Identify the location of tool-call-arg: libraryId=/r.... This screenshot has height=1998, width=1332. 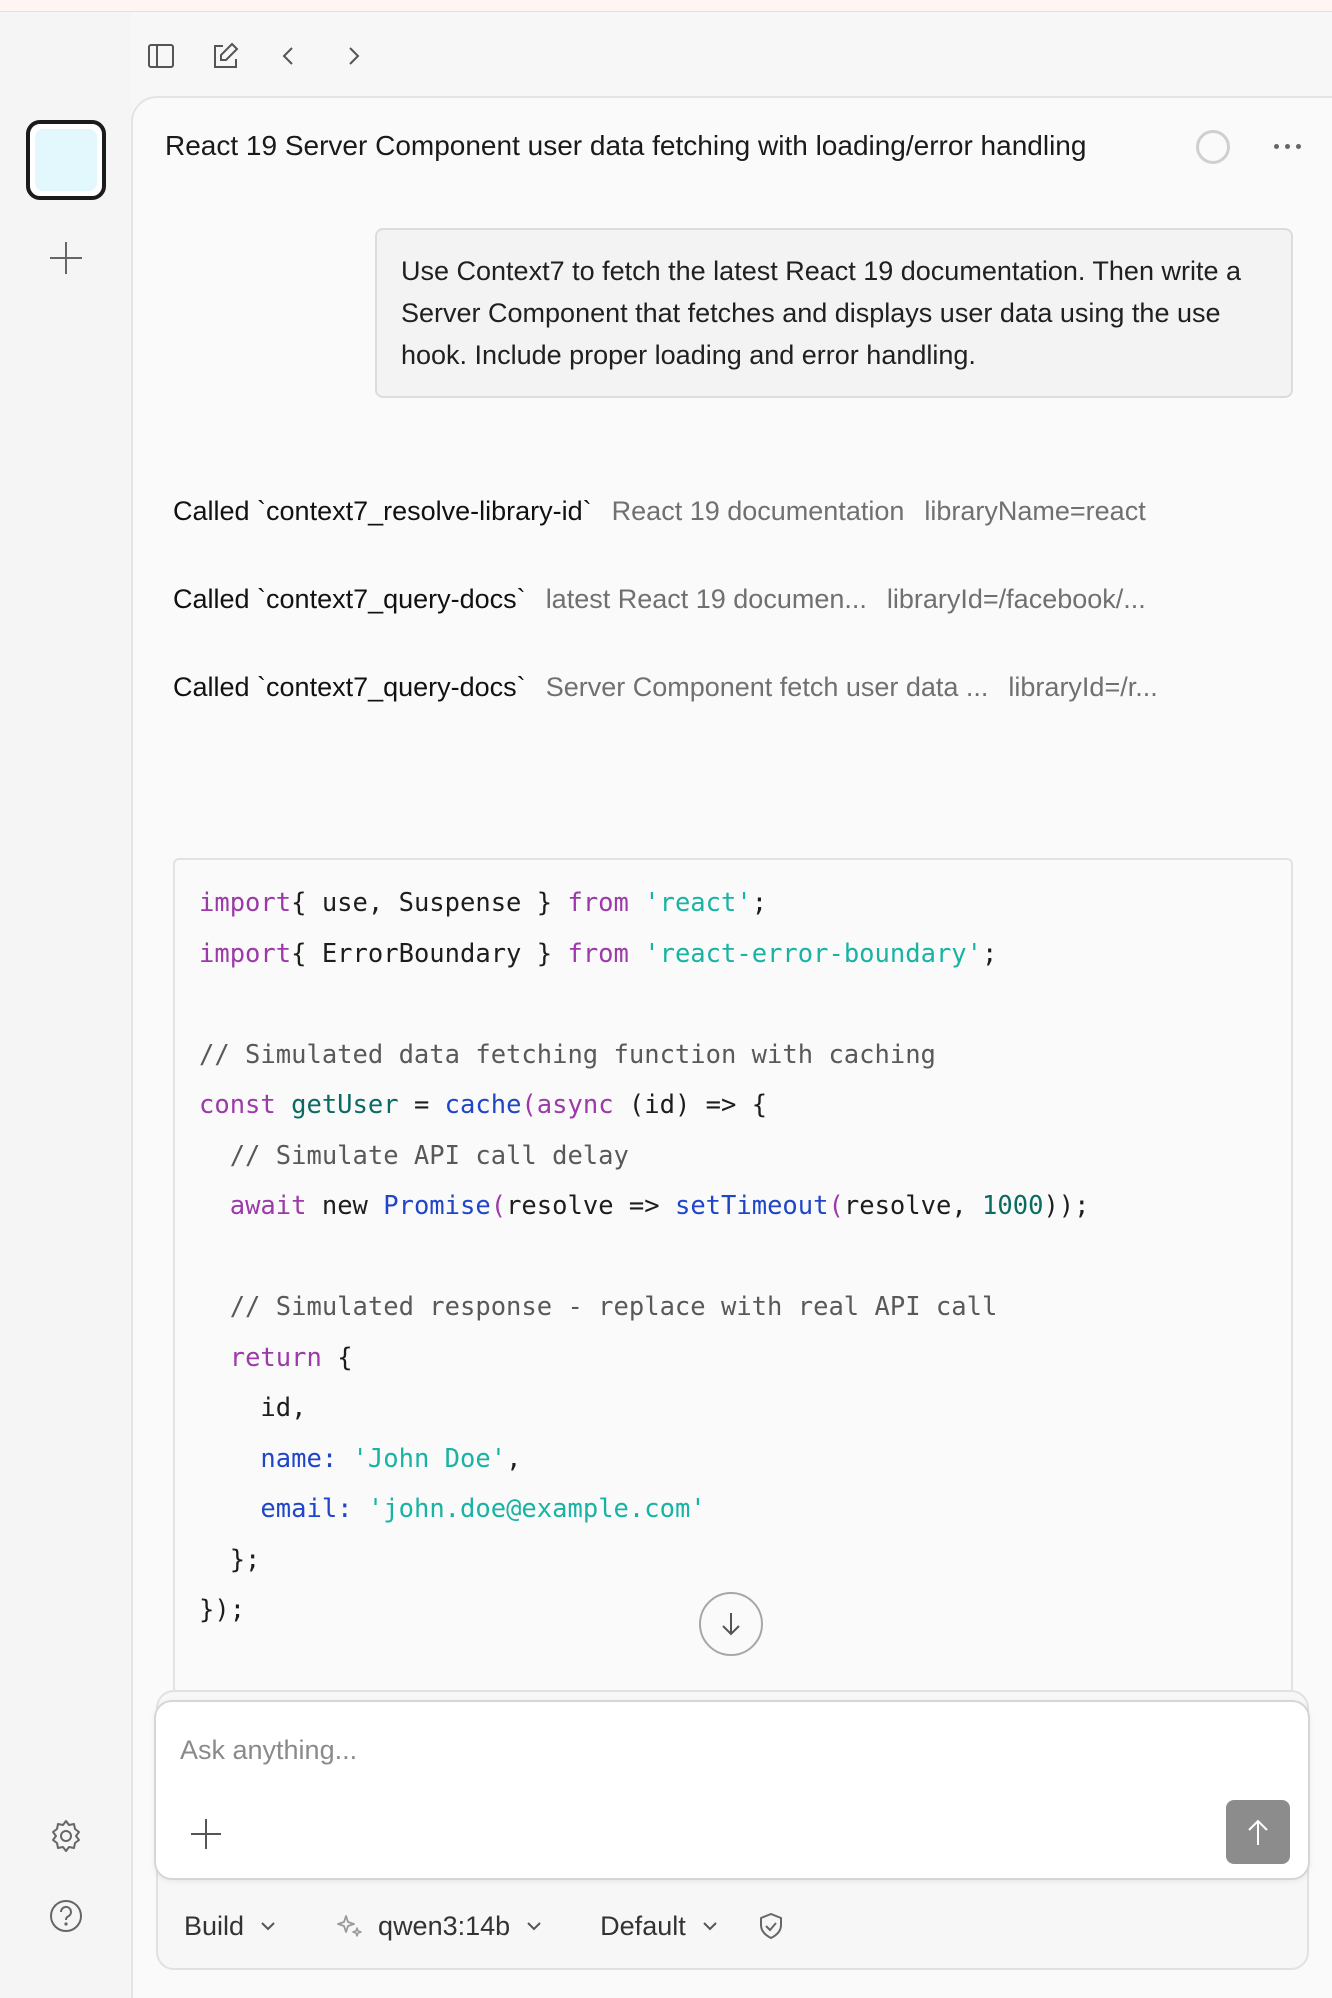
(1083, 687).